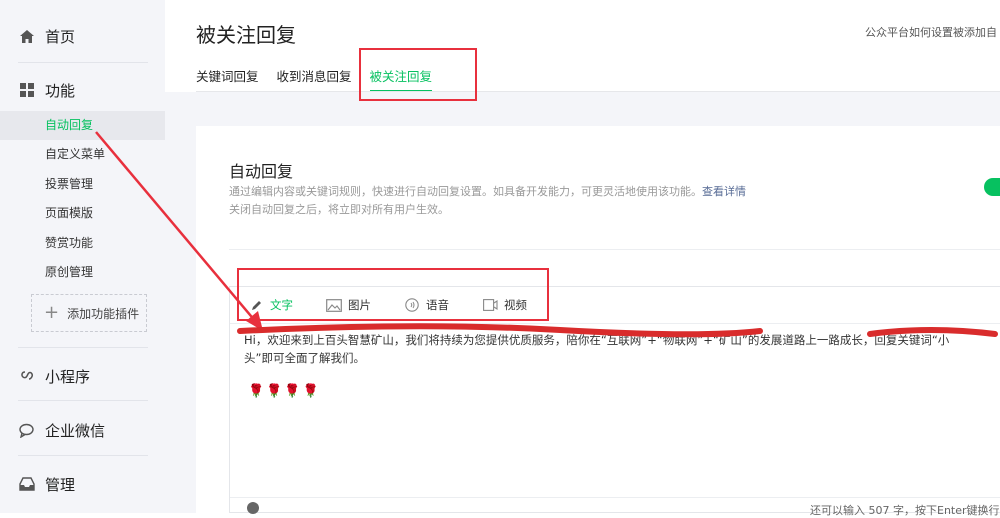  What do you see at coordinates (27, 36) in the screenshot?
I see `home-icon` at bounding box center [27, 36].